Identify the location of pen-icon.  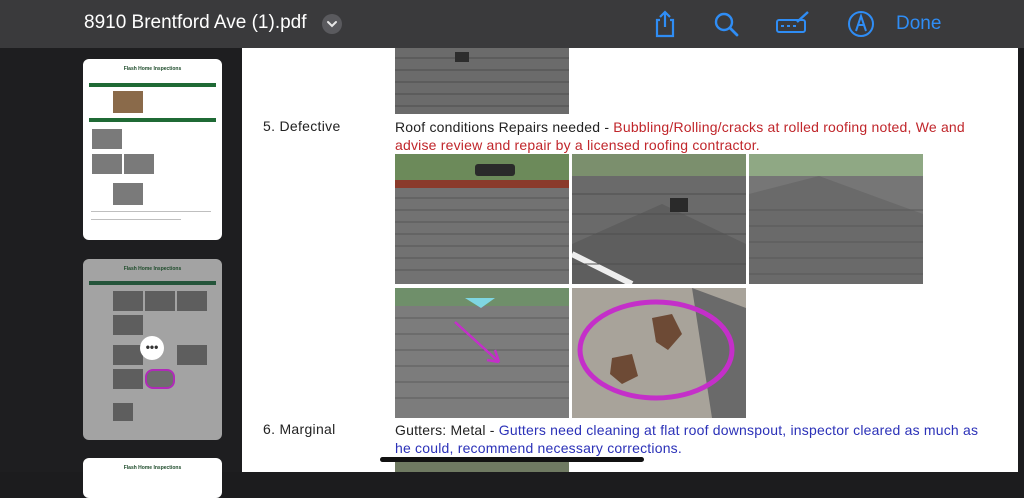
(861, 24).